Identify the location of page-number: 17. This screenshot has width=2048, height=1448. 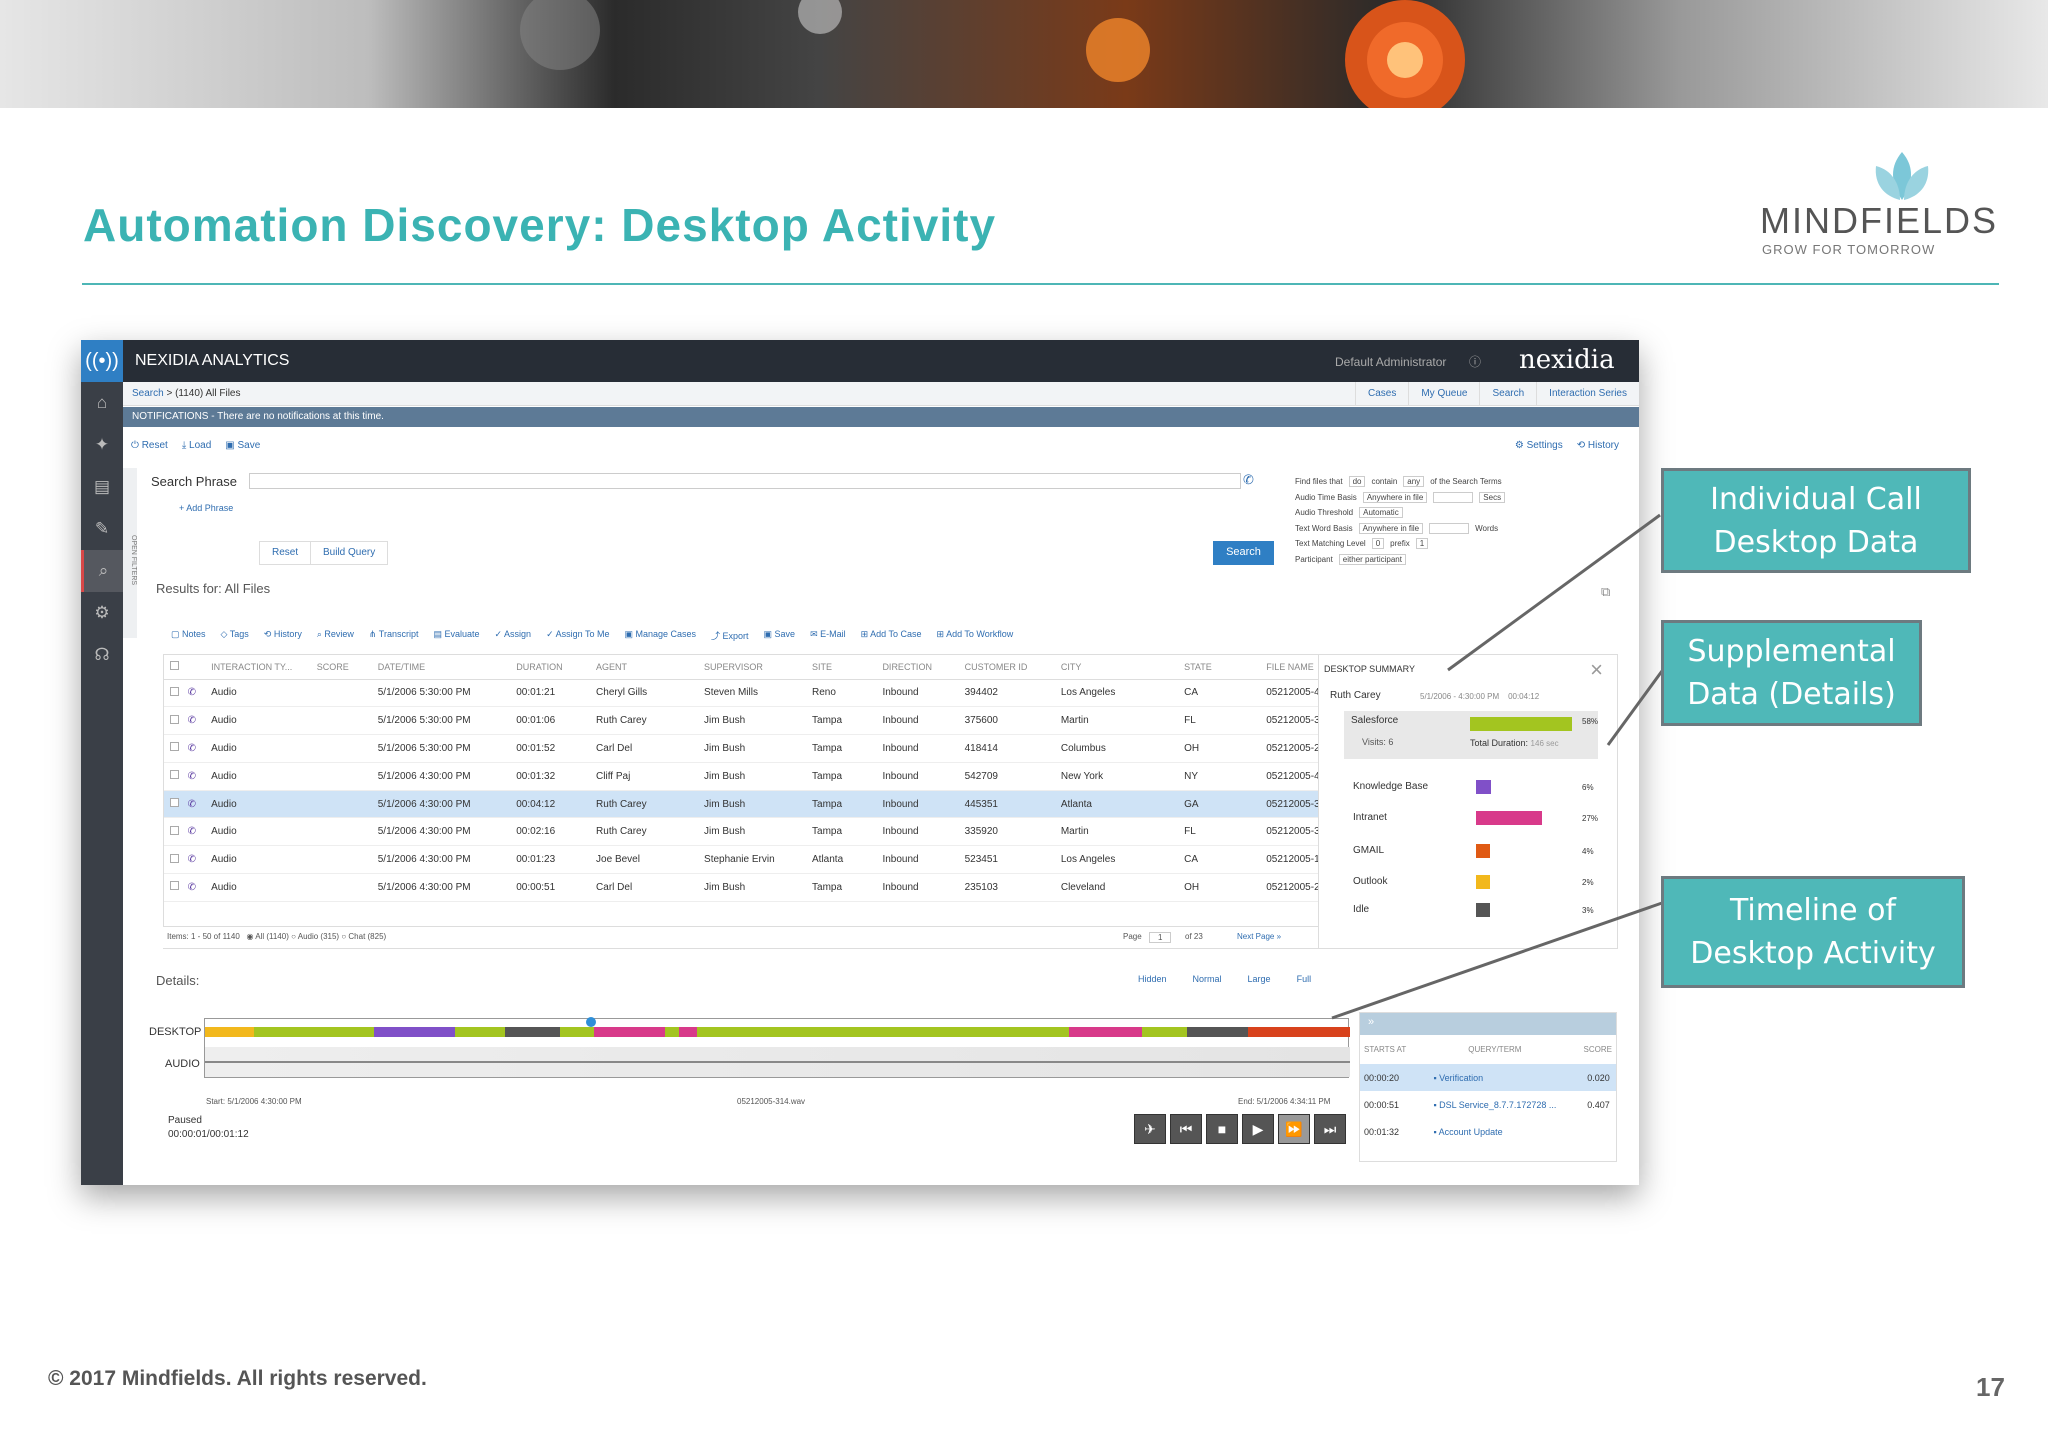
(1990, 1387).